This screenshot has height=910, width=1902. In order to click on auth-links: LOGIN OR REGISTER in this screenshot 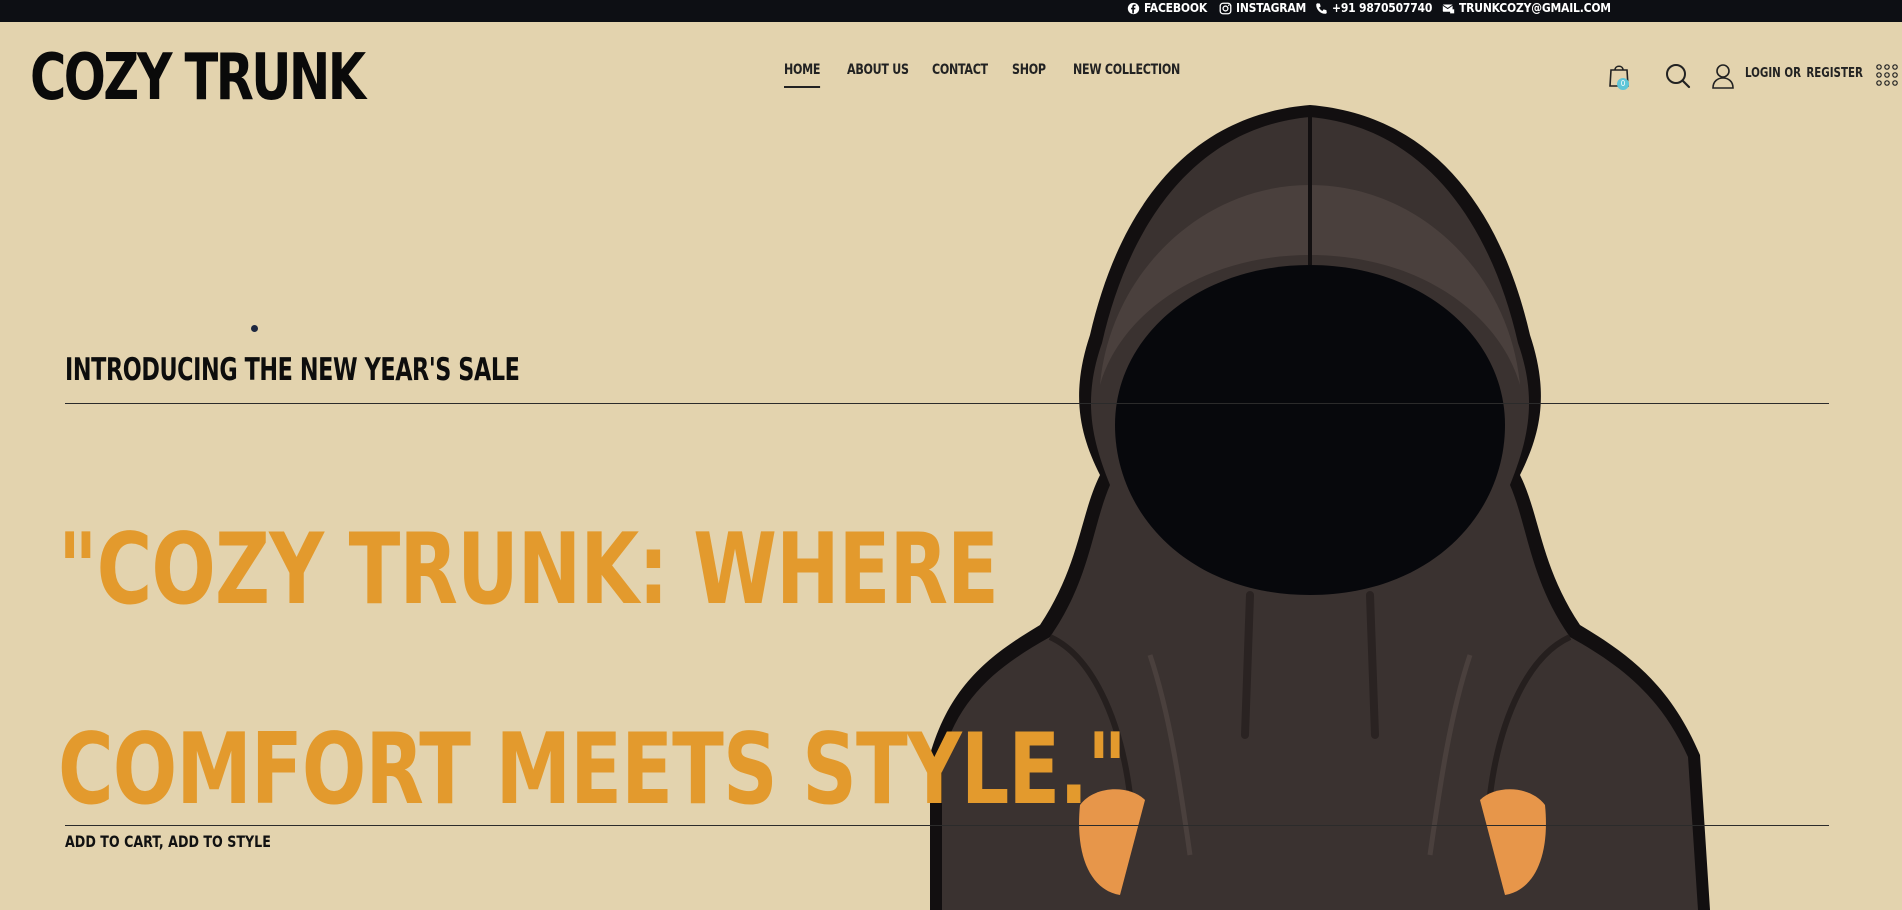, I will do `click(1804, 73)`.